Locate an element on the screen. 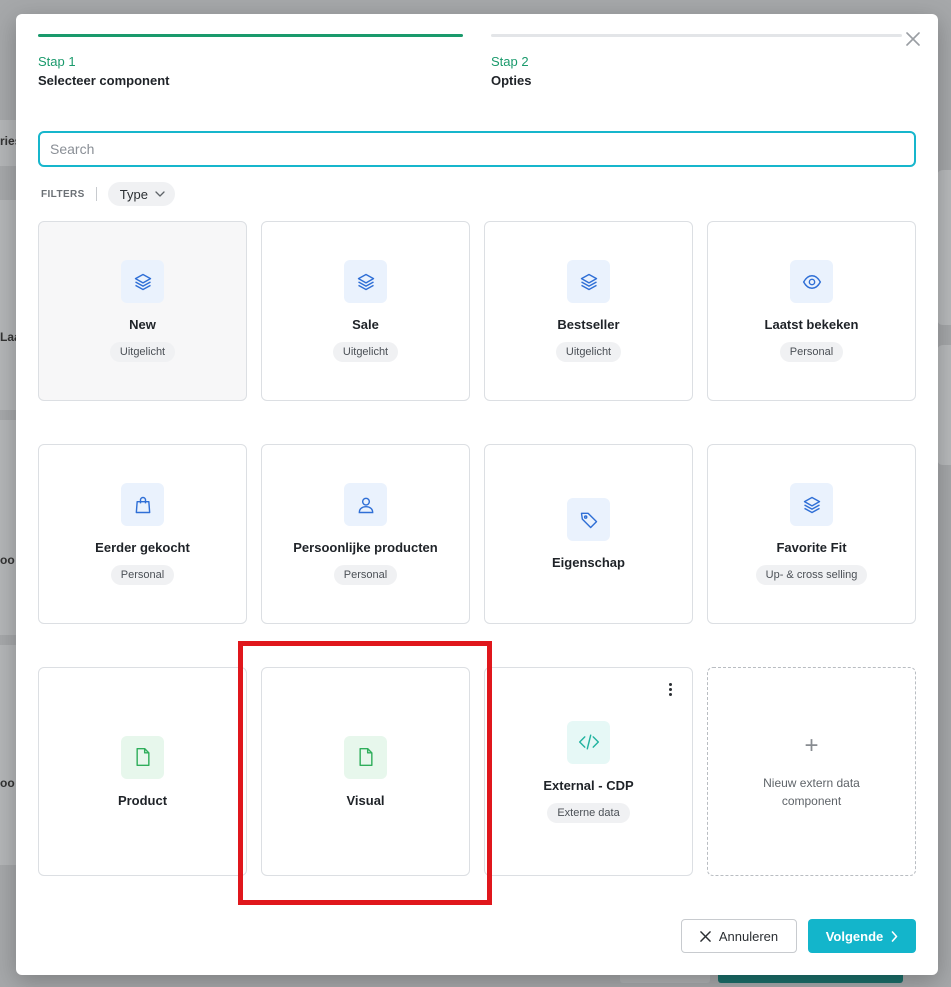 The width and height of the screenshot is (951, 987). component-card-visual: Visual is located at coordinates (365, 771).